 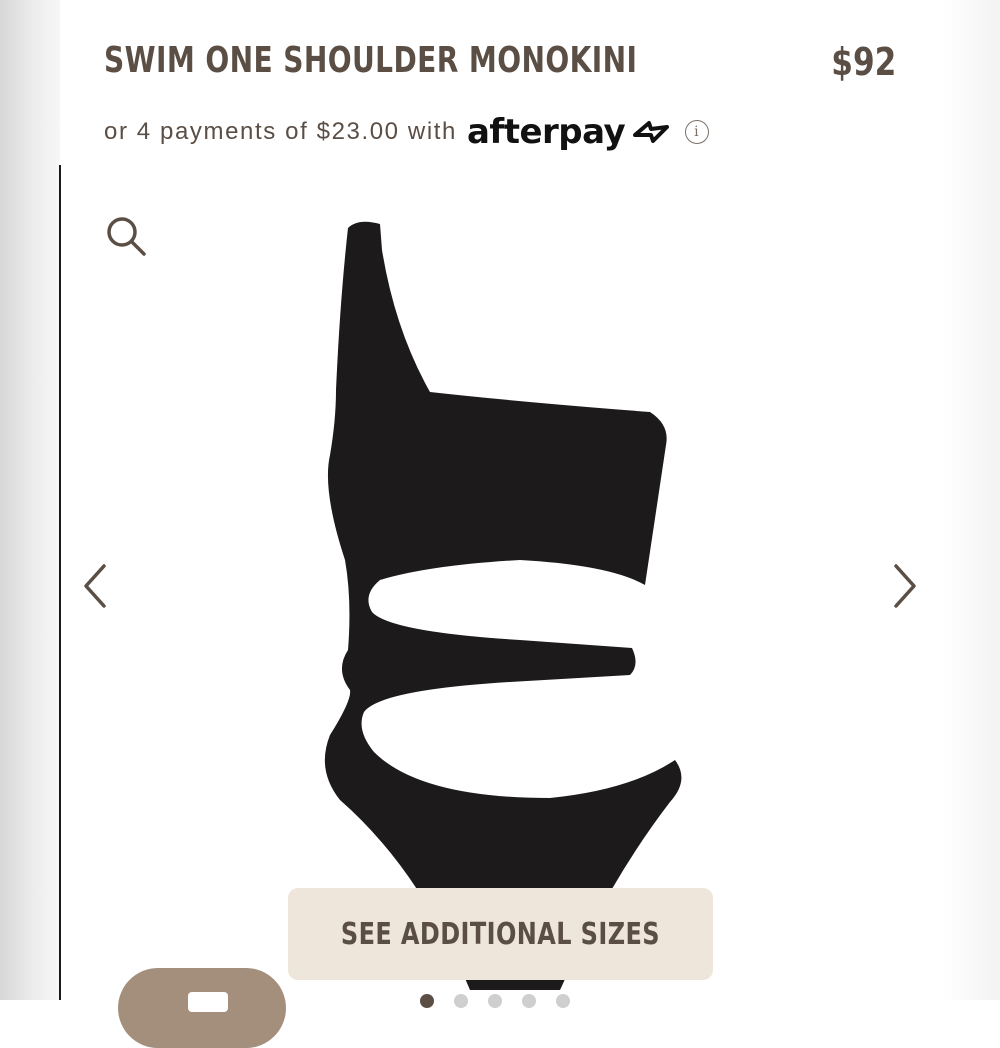 I want to click on see-additional-sizes-button: SEE ADDITIONAL SIZES, so click(x=500, y=934).